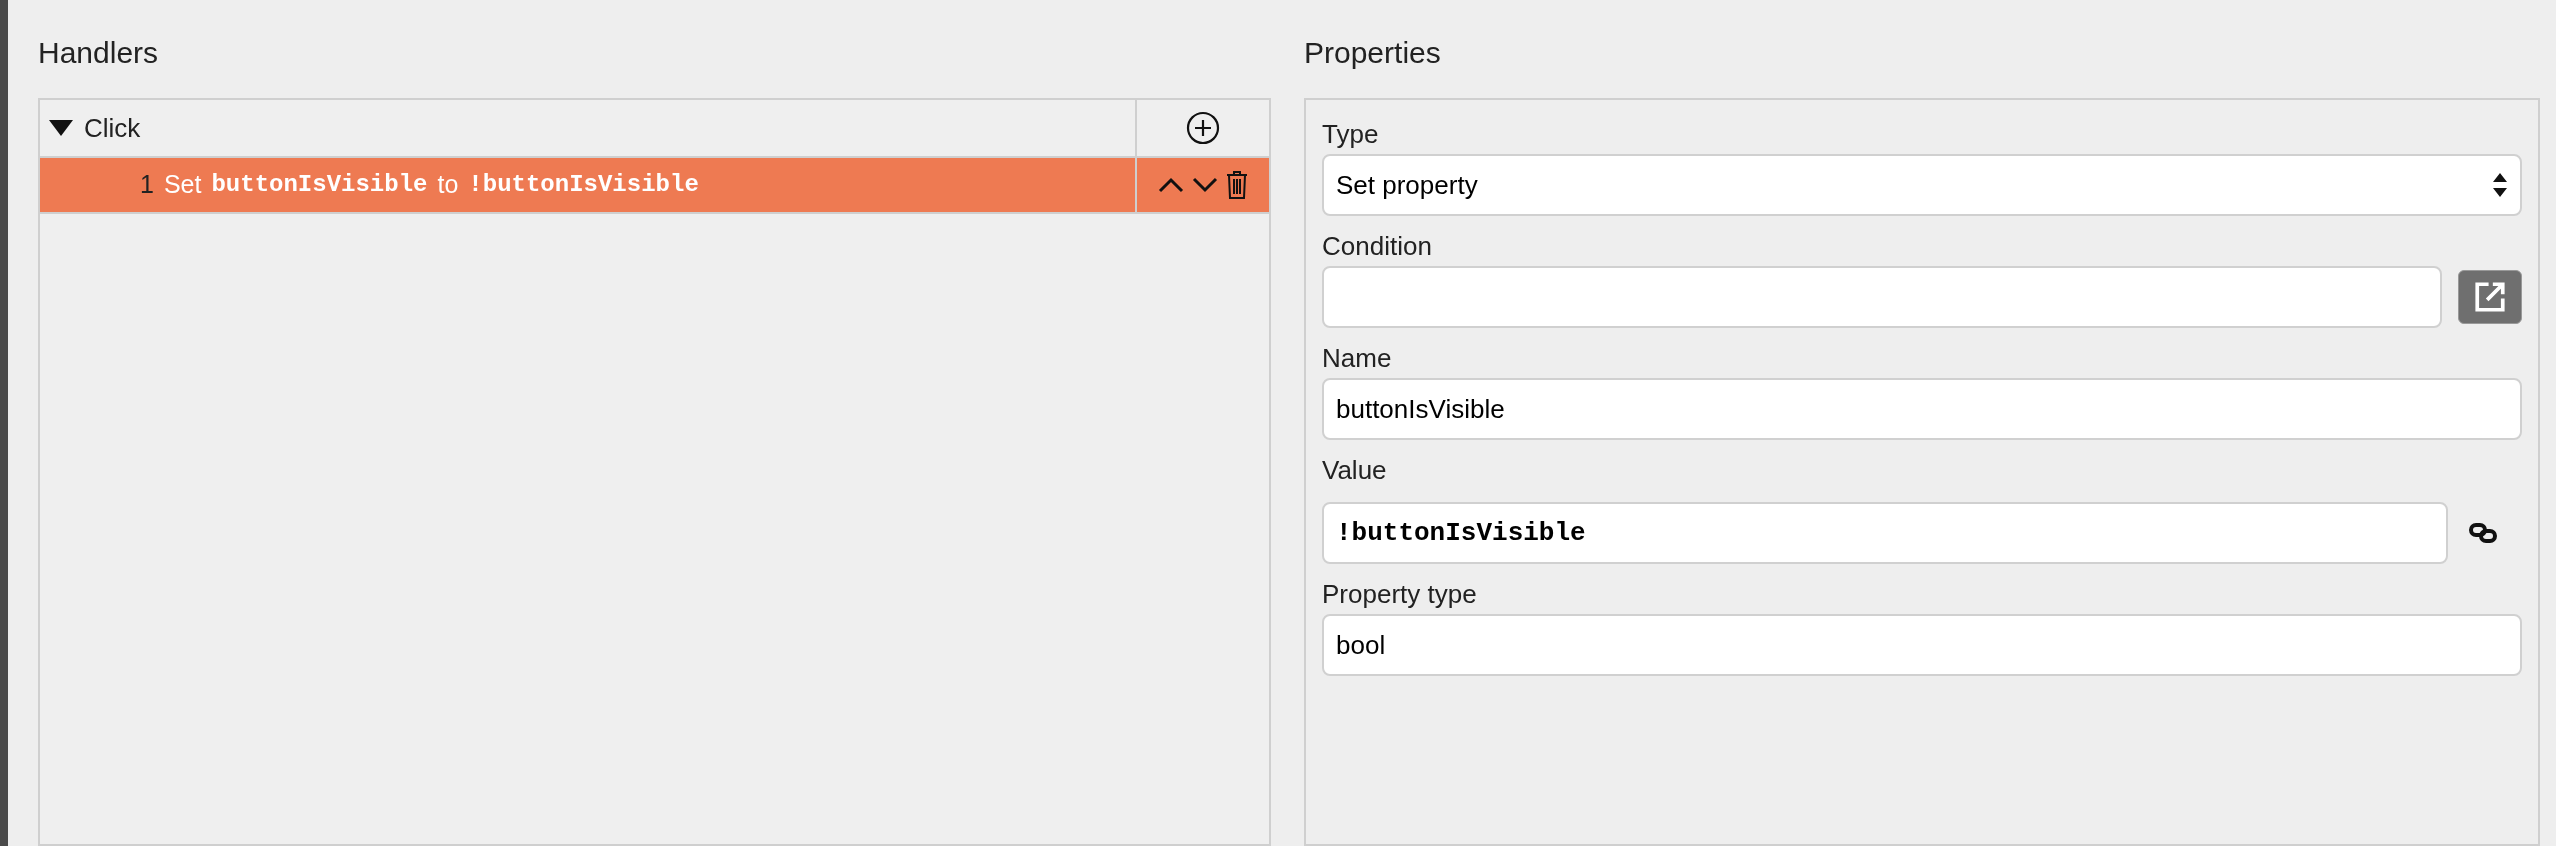 Image resolution: width=2556 pixels, height=846 pixels. What do you see at coordinates (1203, 128) in the screenshot?
I see `add-circle-icon` at bounding box center [1203, 128].